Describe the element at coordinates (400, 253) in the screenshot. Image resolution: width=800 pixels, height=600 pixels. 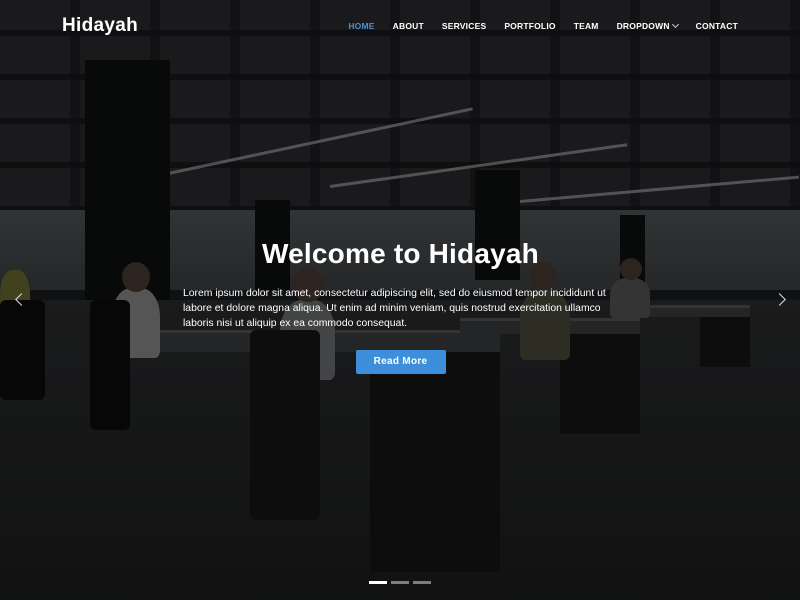
I see `hero-title: Welcome to Hidayah` at that location.